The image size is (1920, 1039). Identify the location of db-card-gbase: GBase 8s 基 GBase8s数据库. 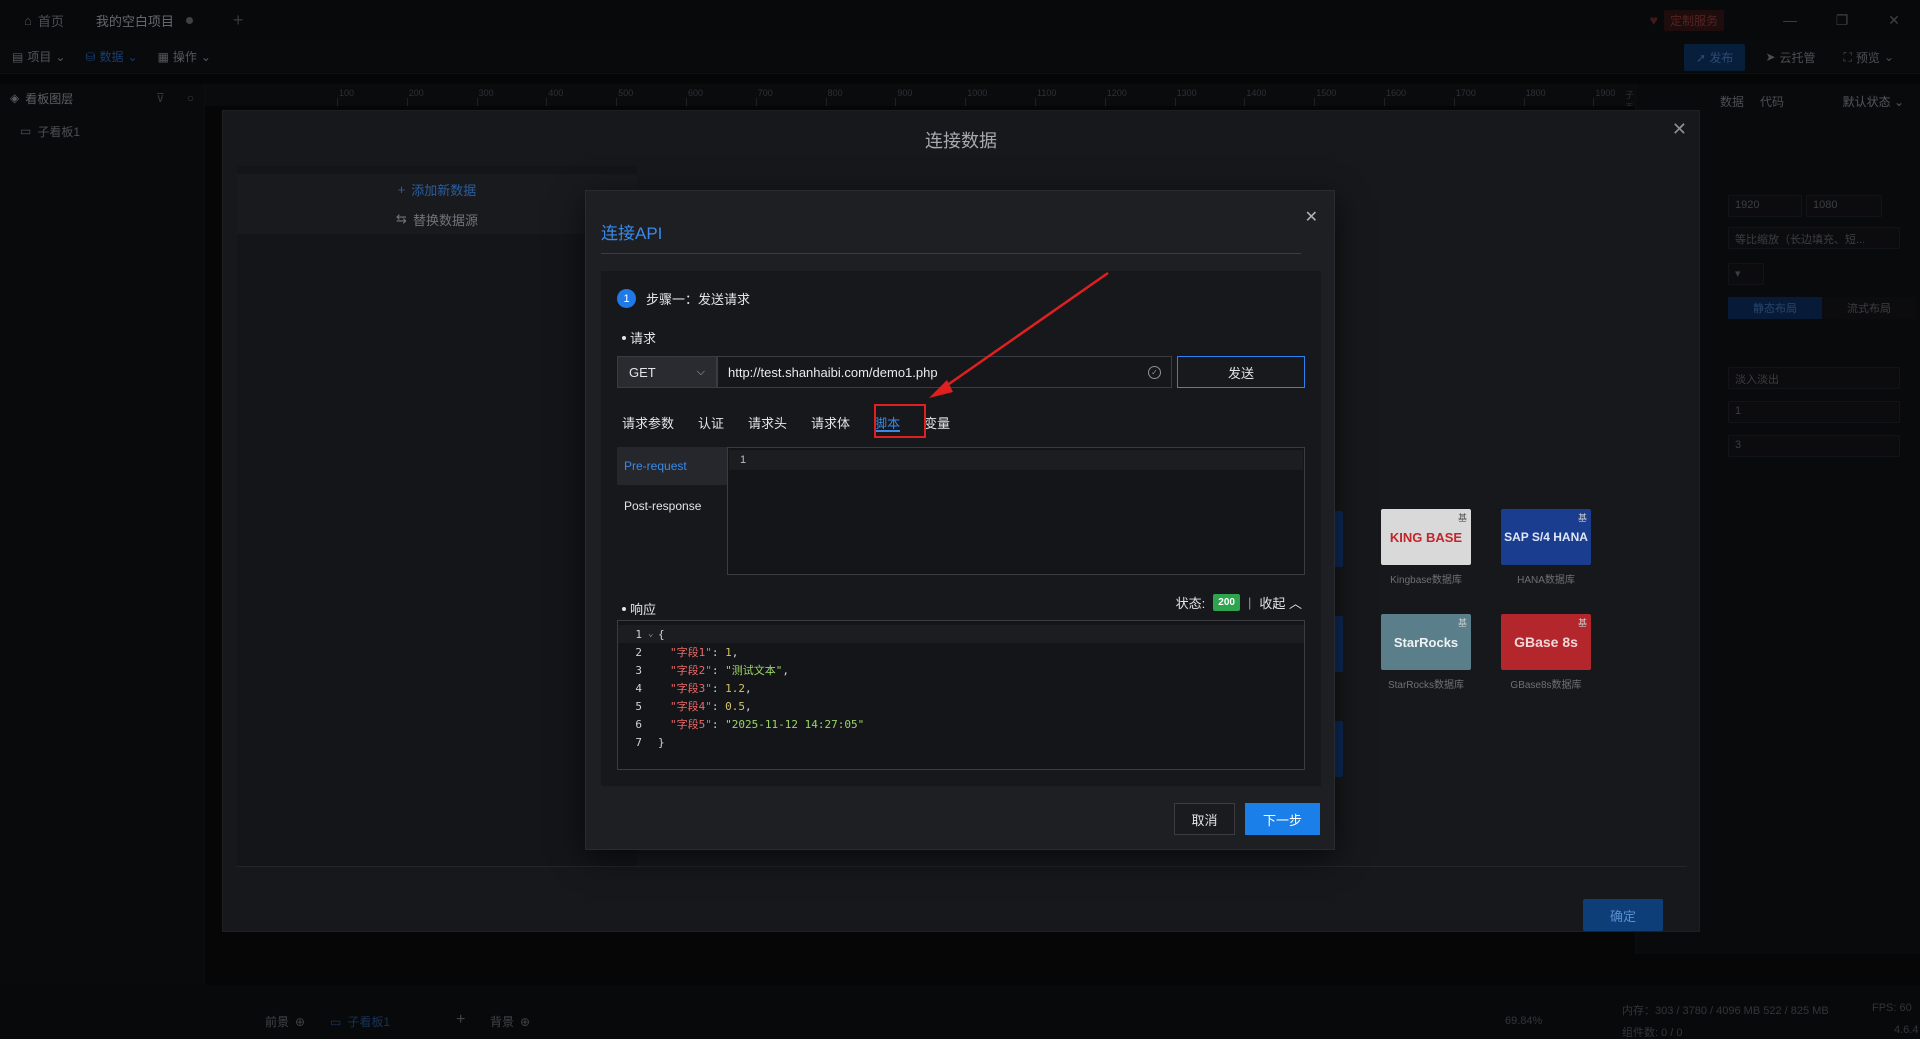
(1546, 653).